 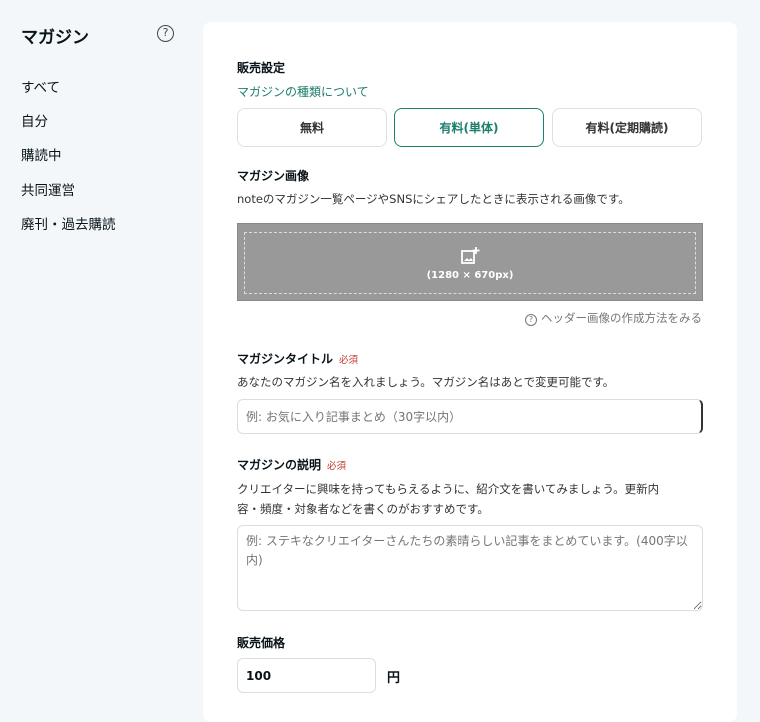 I want to click on price-heading: 販売価格, so click(x=261, y=643).